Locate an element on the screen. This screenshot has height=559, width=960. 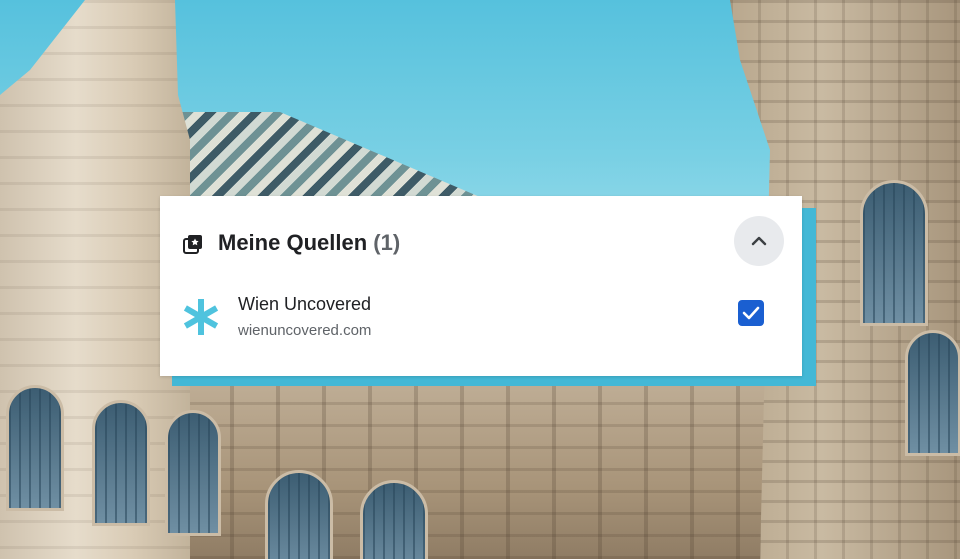
asterisk-logo-icon is located at coordinates (201, 317).